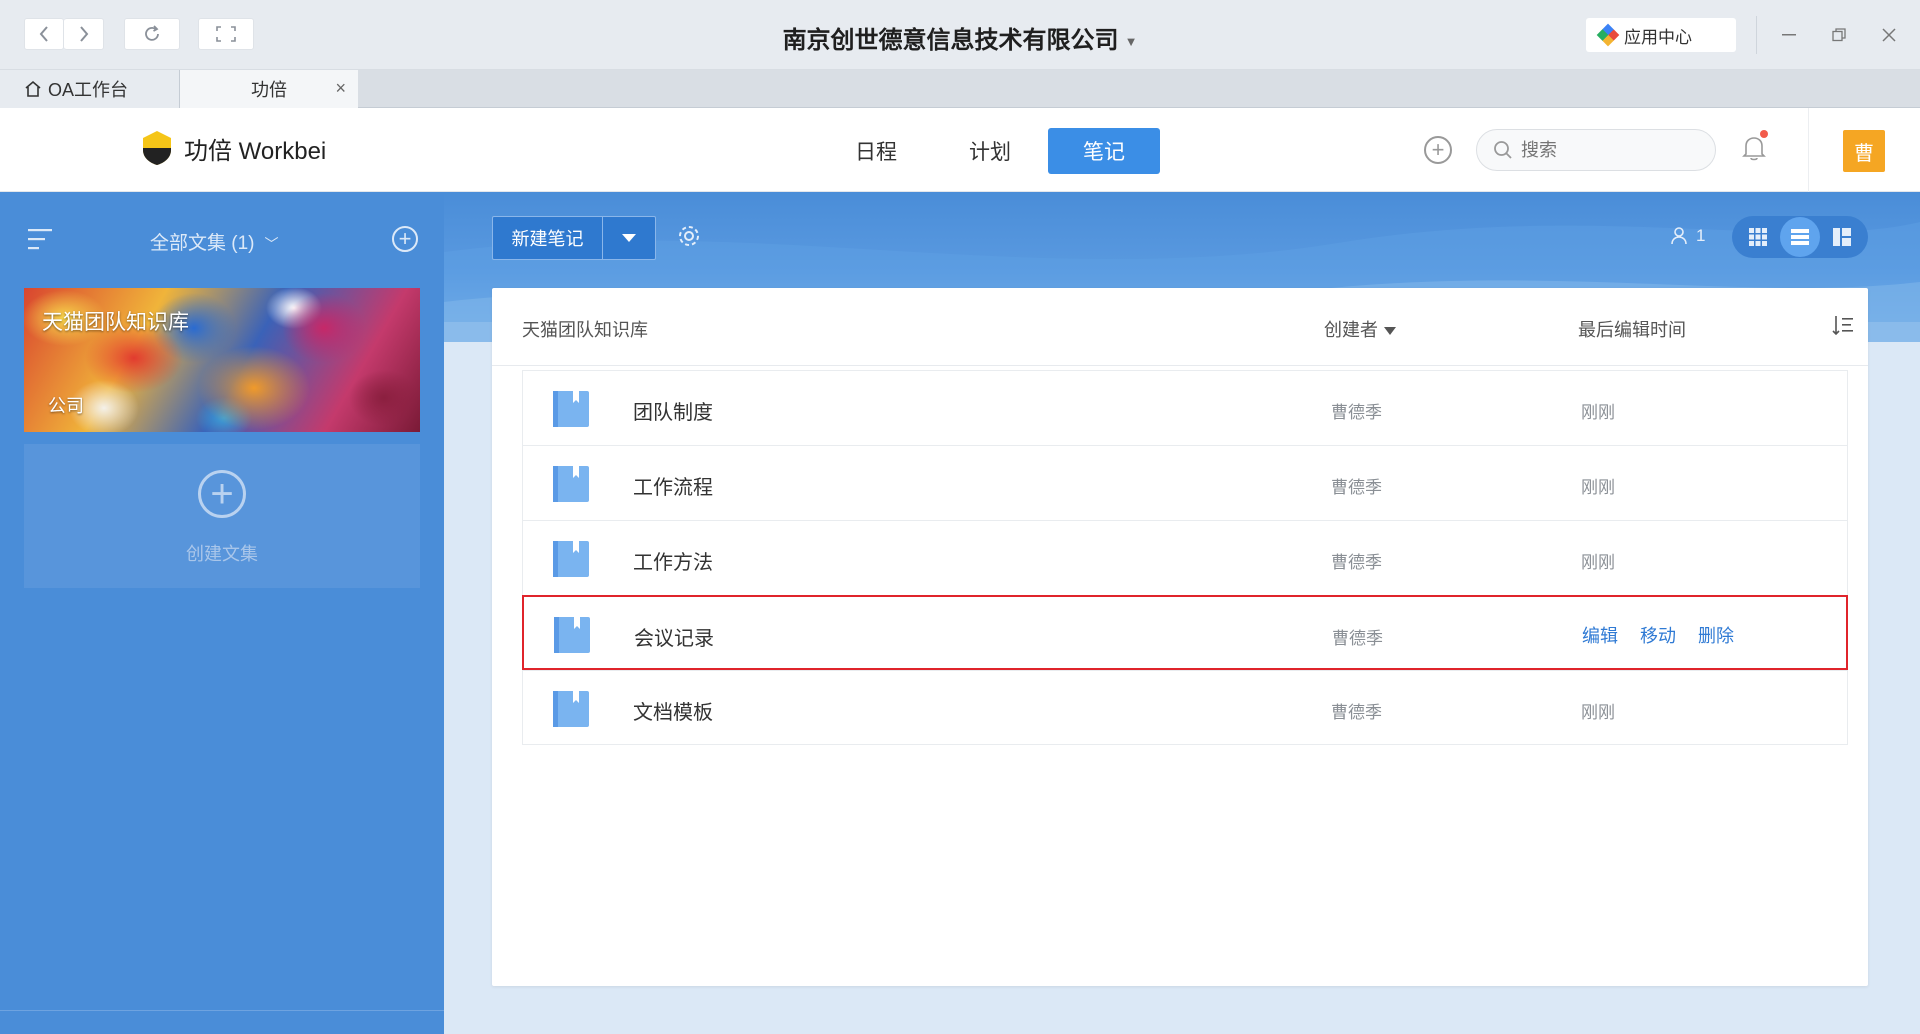  I want to click on fullscreen-icon, so click(226, 34).